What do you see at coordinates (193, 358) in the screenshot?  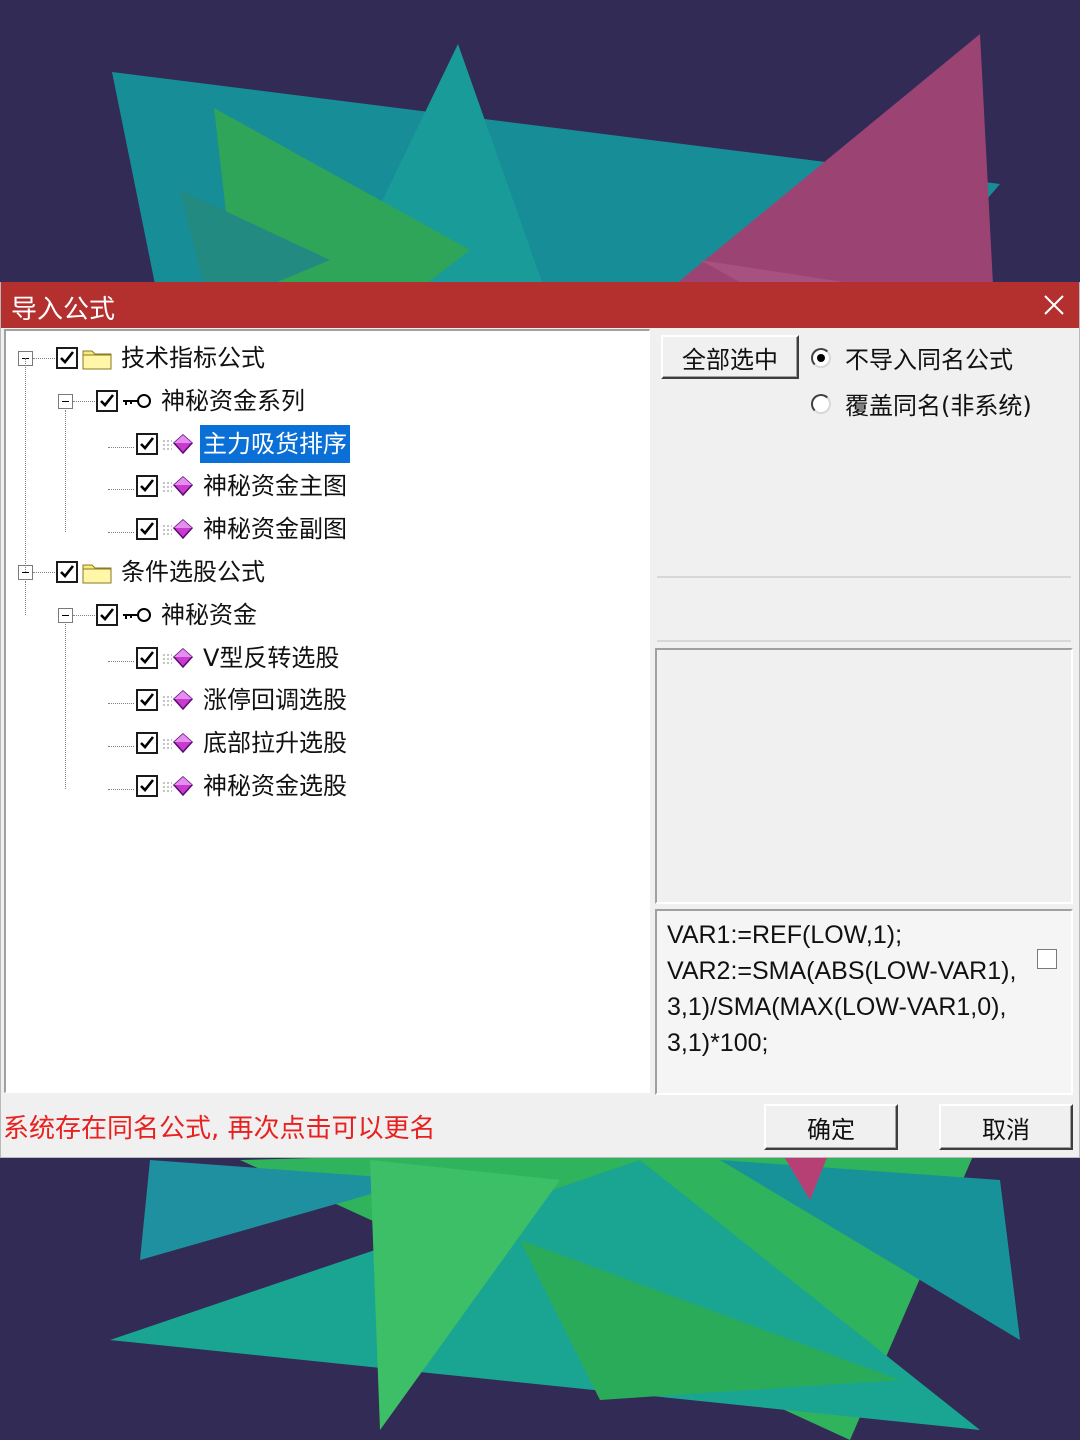 I see `tree-node-label: 技术指标公式` at bounding box center [193, 358].